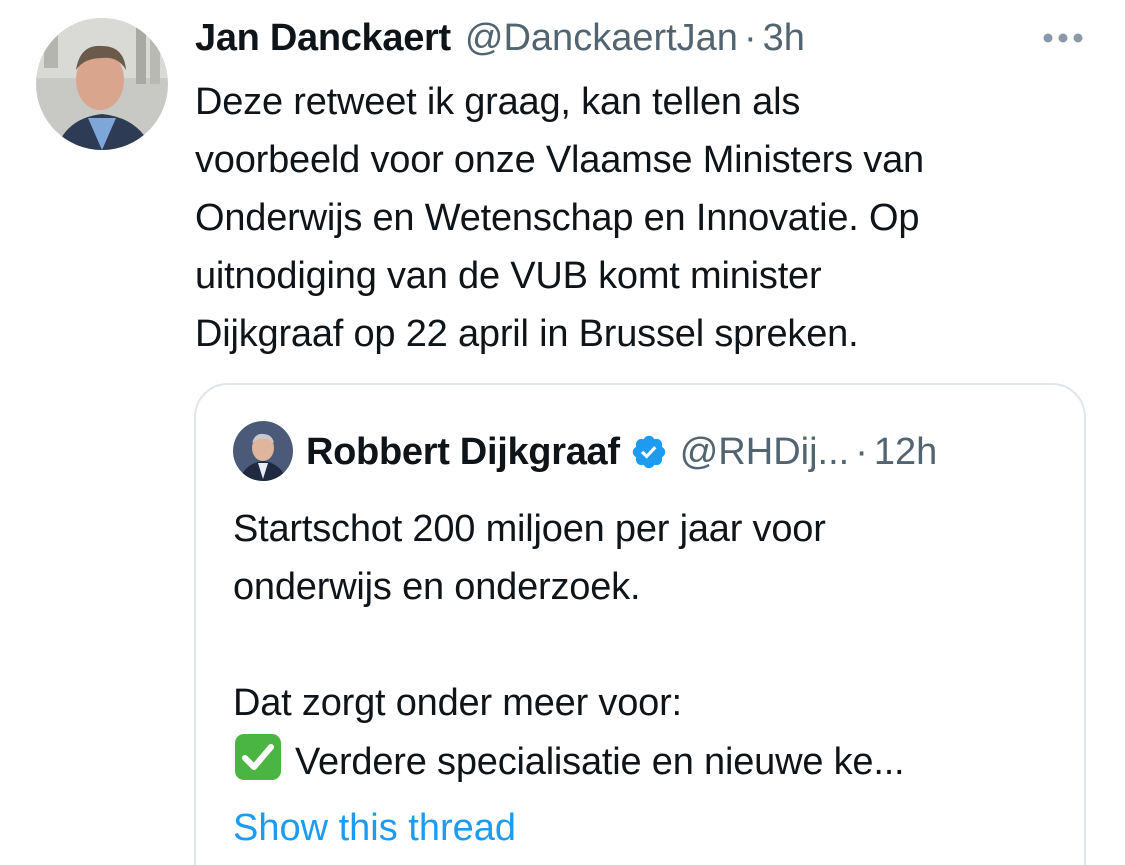  What do you see at coordinates (601, 38) in the screenshot?
I see `author-handle: @DanckaertJan` at bounding box center [601, 38].